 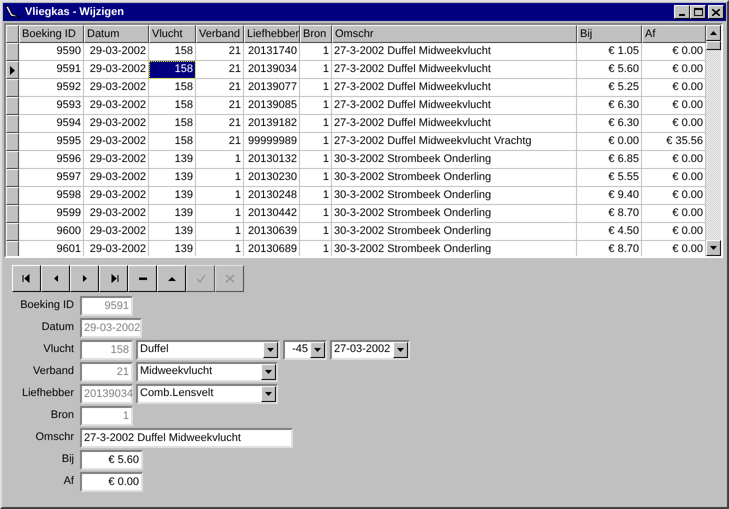 What do you see at coordinates (186, 438) in the screenshot?
I see `input-field: 27-3-2002 Duffel Midweekvlucht` at bounding box center [186, 438].